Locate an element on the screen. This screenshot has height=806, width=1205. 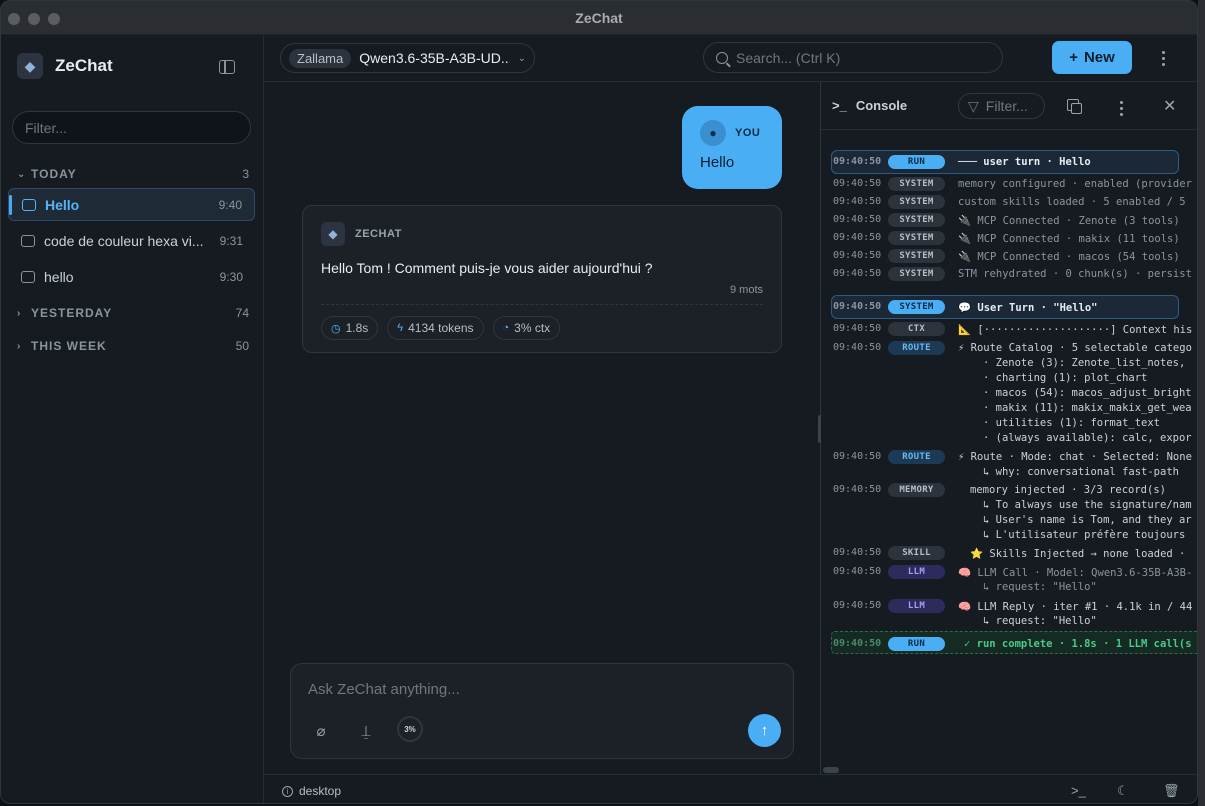
llm-call-sub: ↳ request: "Hello" is located at coordinates (1040, 587).